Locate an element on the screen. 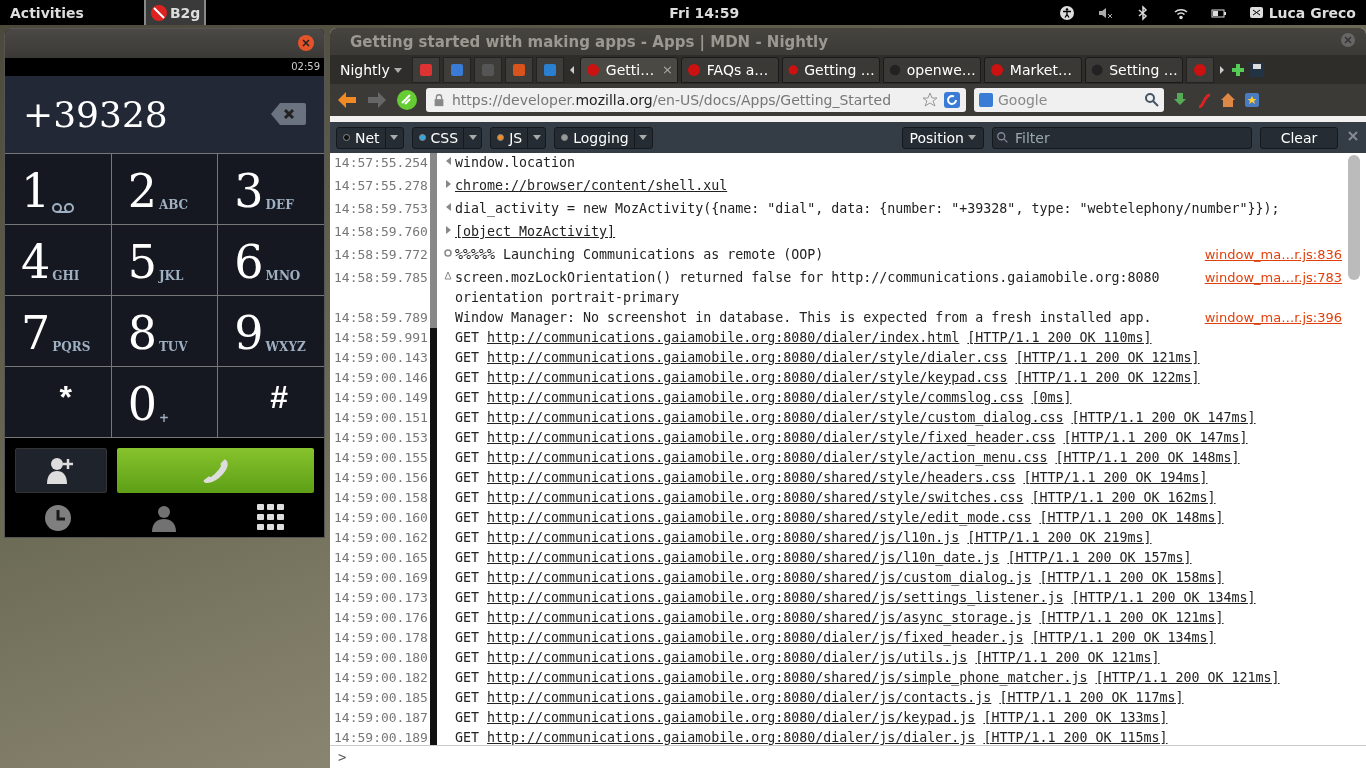  request-url-link: http://communications.gaiamobile.org:8080/dialer/style/commslog.css is located at coordinates (755, 398).